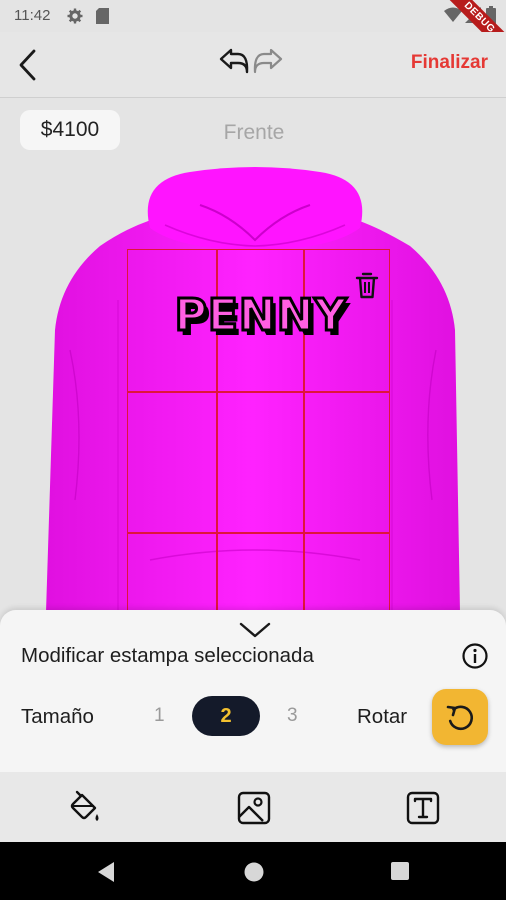  I want to click on image-icon, so click(254, 808).